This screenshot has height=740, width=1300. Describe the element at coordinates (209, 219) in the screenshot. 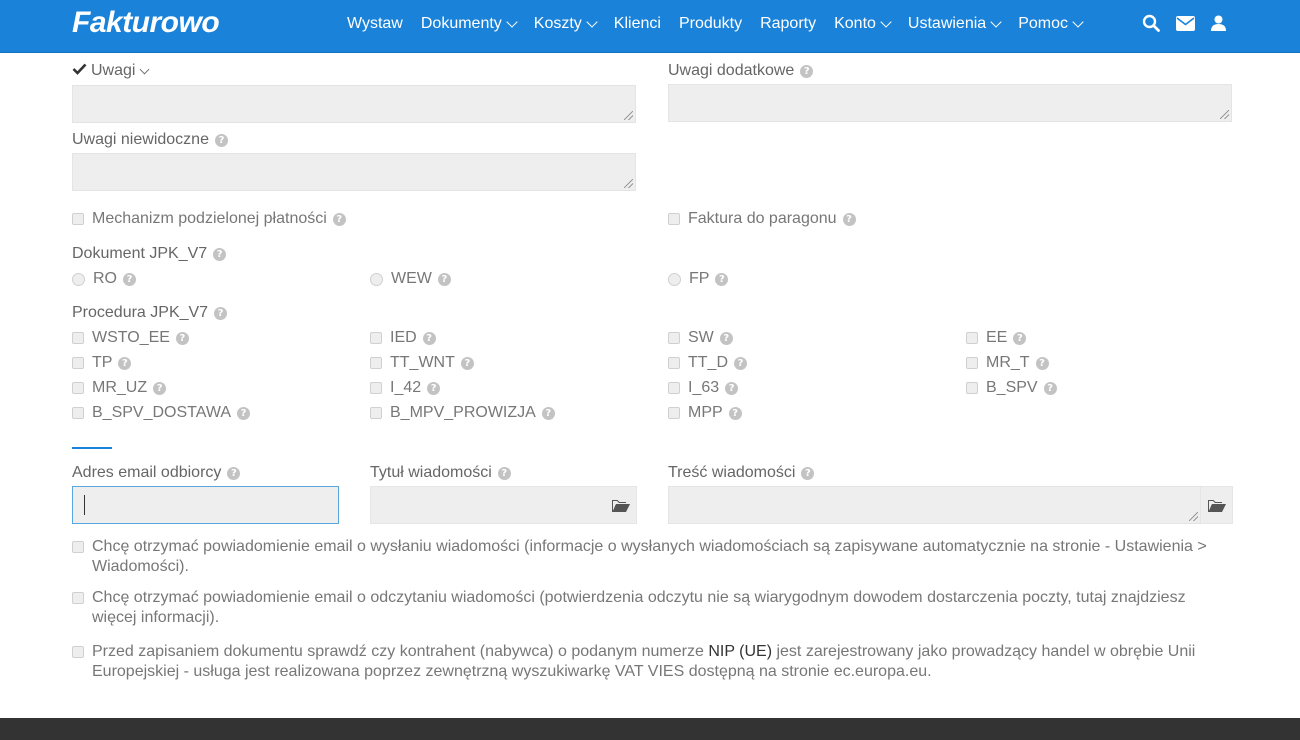

I see `split-payment-option: Mechanizm podzielonej płatności ?` at that location.